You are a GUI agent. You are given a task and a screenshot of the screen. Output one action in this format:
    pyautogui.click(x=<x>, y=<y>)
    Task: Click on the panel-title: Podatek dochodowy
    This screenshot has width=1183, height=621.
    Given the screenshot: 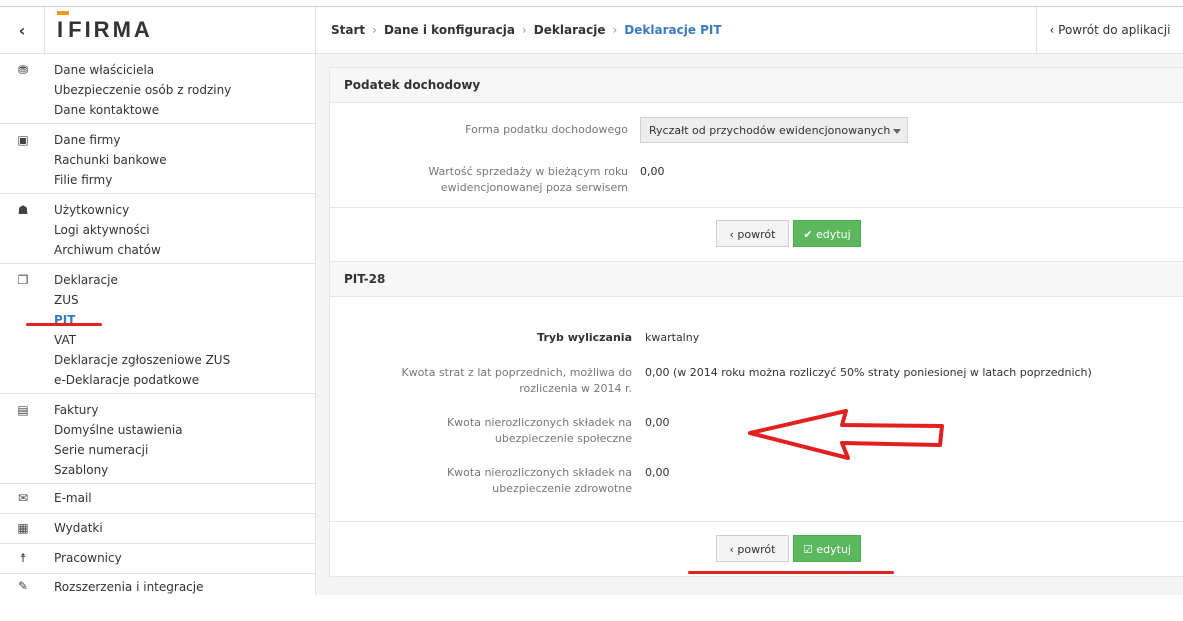 What is the action you would take?
    pyautogui.click(x=756, y=85)
    